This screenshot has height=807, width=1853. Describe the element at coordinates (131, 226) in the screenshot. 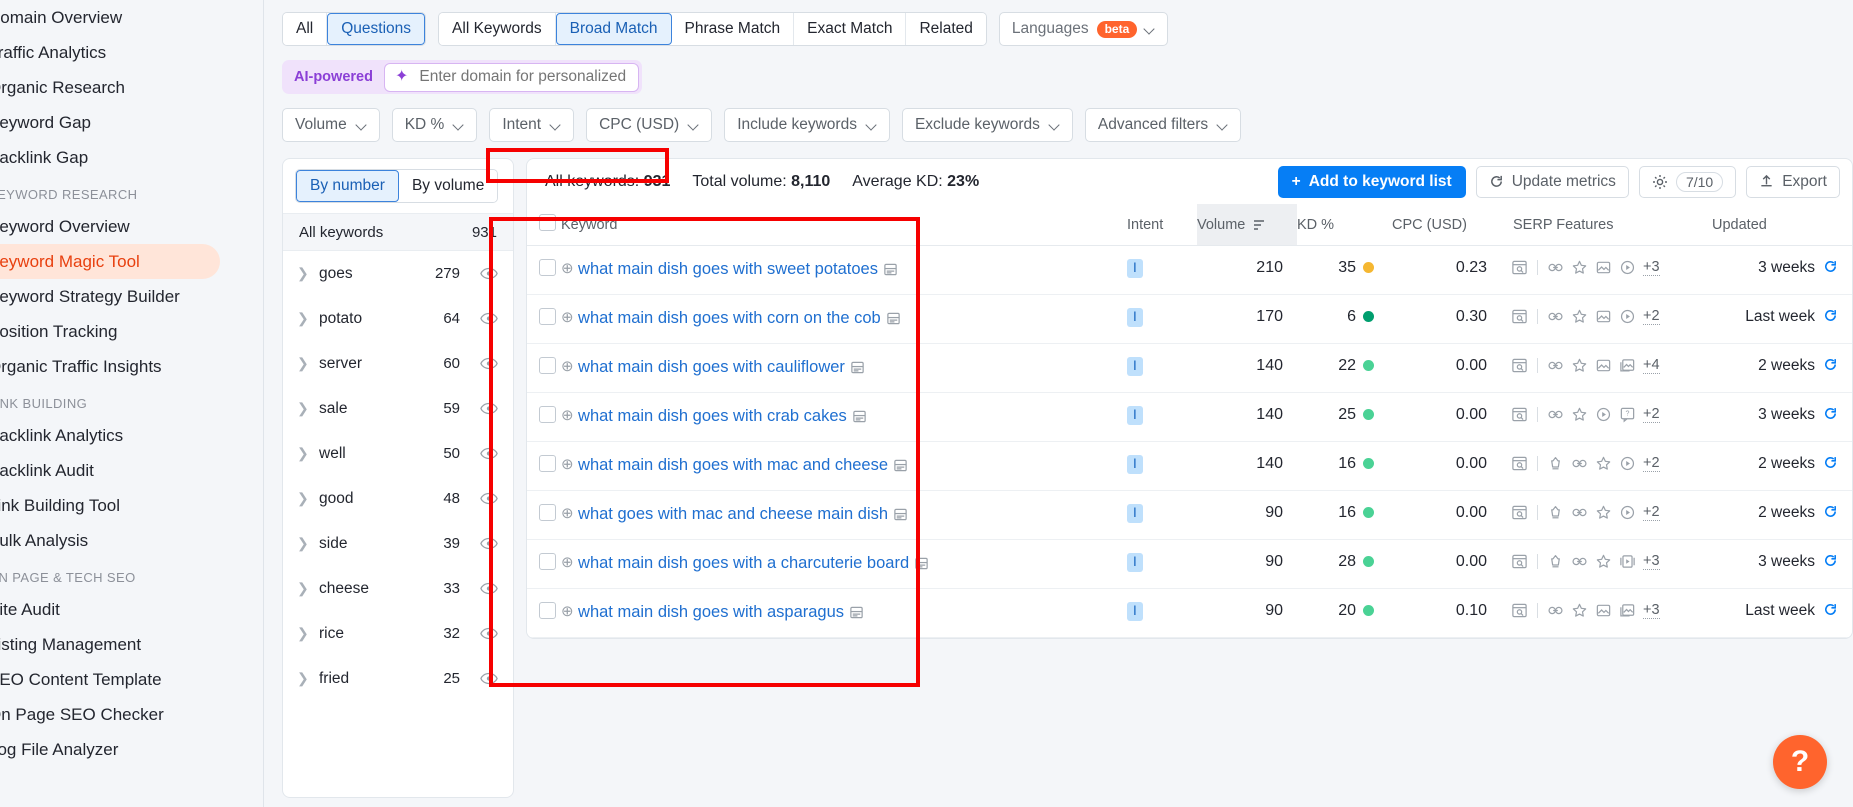

I see `sidebar-item-keyword-overview: Keyword Overview` at that location.